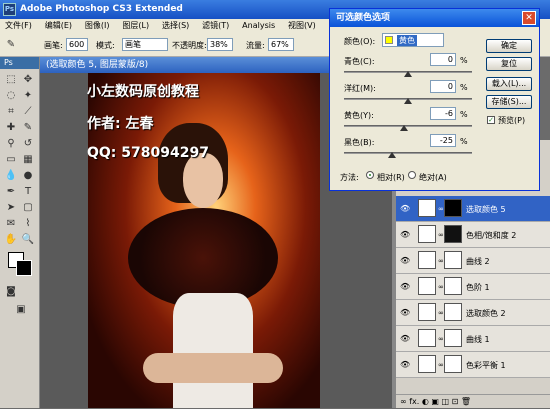 Image resolution: width=550 pixels, height=409 pixels. I want to click on magenta-input: 0, so click(443, 86).